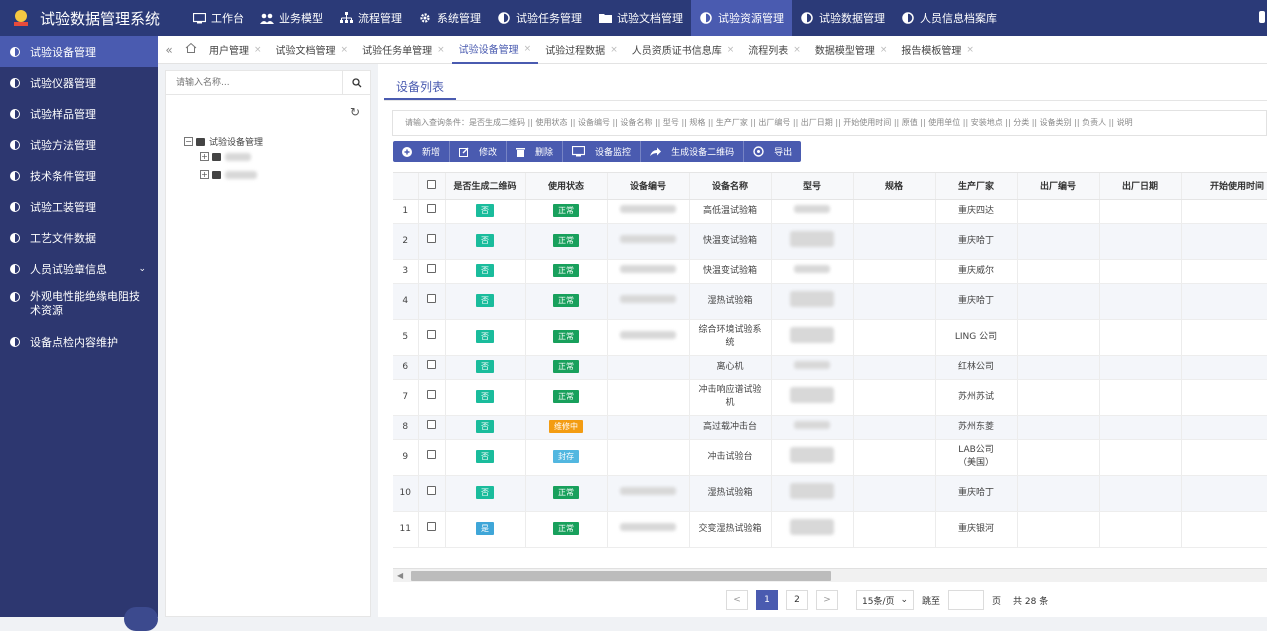  Describe the element at coordinates (169, 50) in the screenshot. I see `tabs-scroll-left-icon: «` at that location.